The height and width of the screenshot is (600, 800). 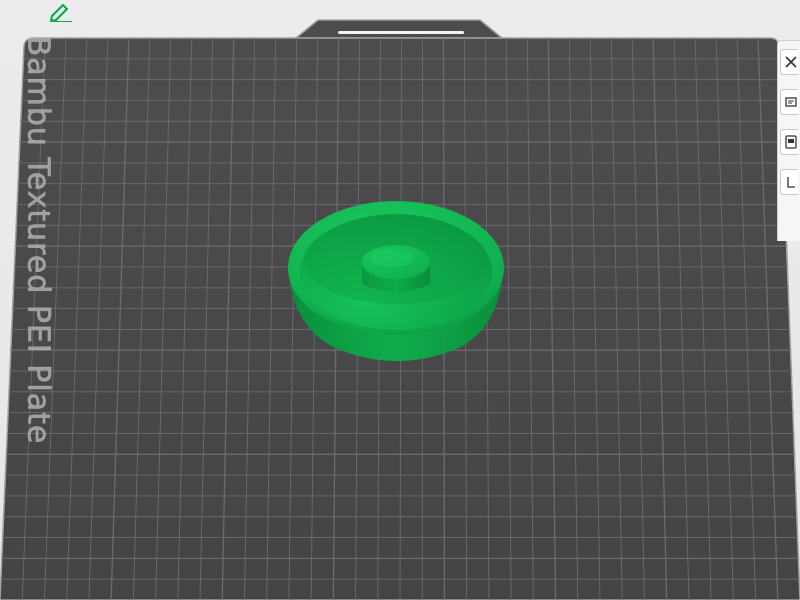 I want to click on right-toolbar, so click(x=788, y=140).